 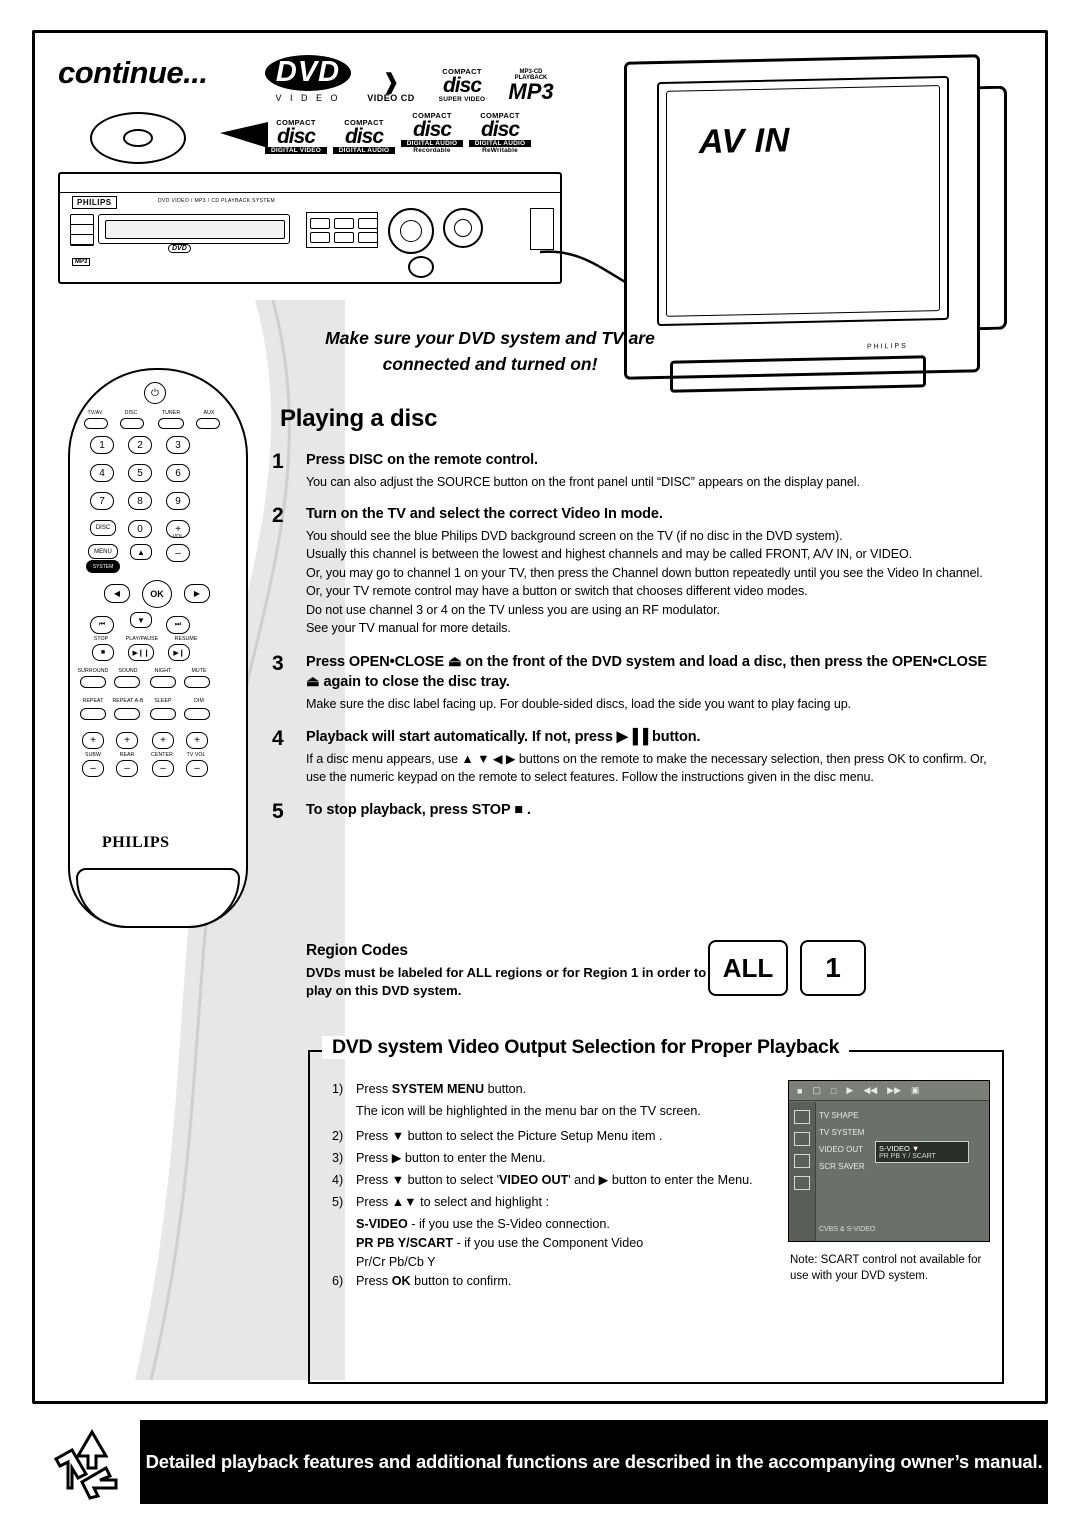 What do you see at coordinates (93, 682) in the screenshot?
I see `remote-button-surround` at bounding box center [93, 682].